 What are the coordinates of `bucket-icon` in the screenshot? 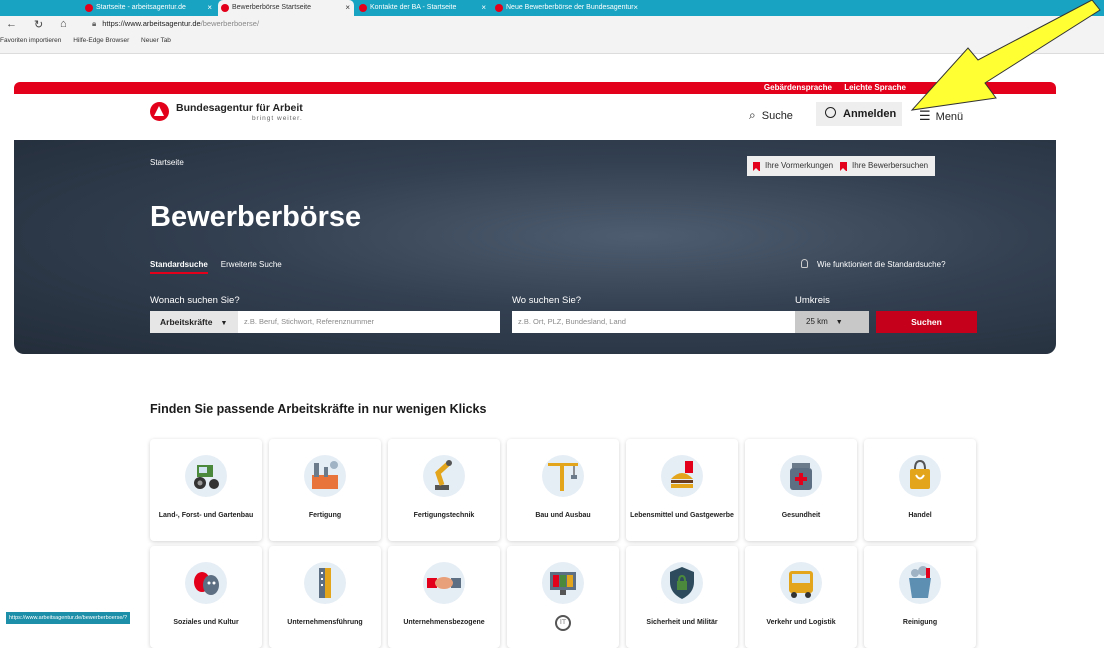 It's located at (920, 583).